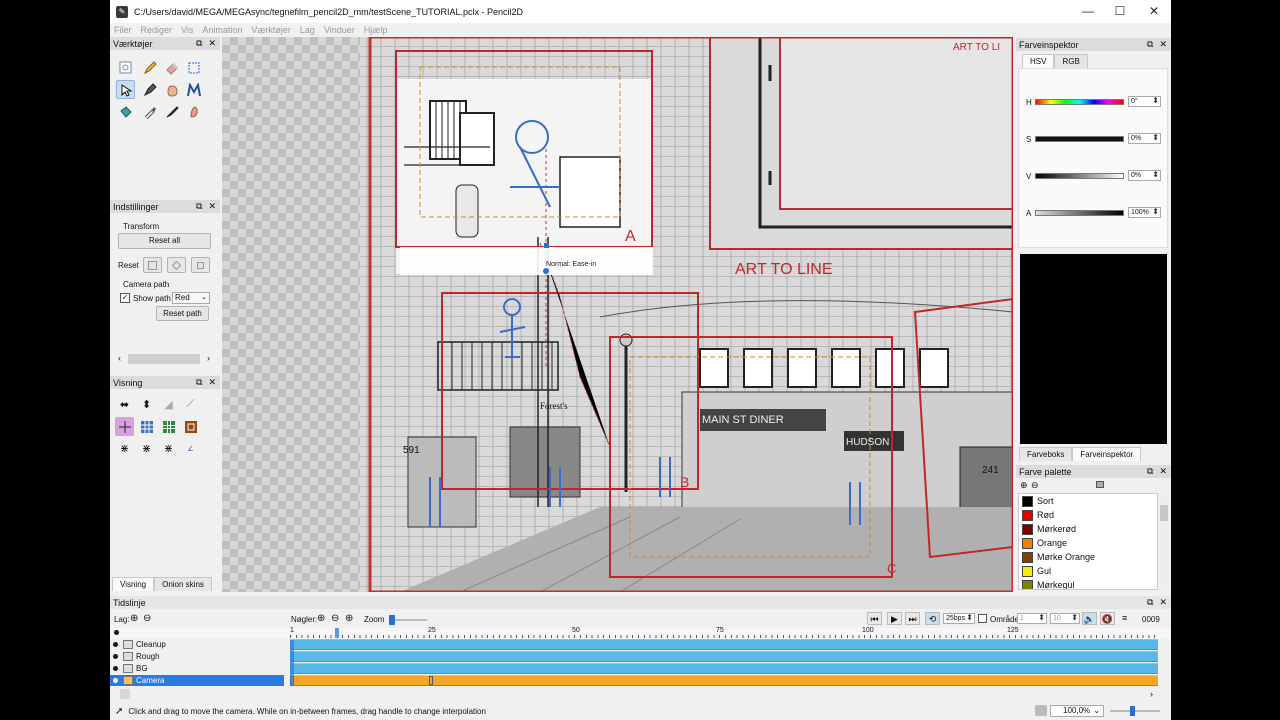 The height and width of the screenshot is (720, 1280). Describe the element at coordinates (134, 618) in the screenshot. I see `add-layer-icon: ⊕` at that location.